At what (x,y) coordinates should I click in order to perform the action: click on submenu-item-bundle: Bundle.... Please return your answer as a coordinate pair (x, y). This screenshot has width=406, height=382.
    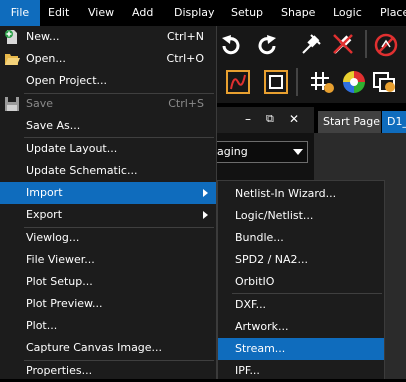
    Looking at the image, I should click on (301, 238).